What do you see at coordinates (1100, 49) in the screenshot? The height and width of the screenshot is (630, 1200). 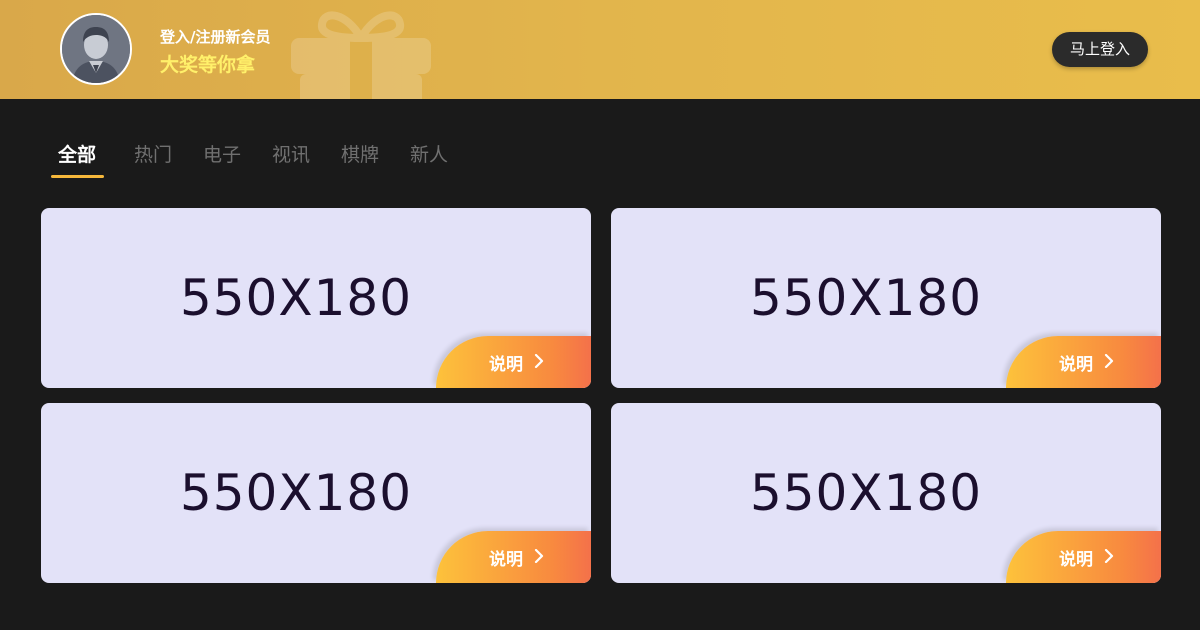 I see `login-button: 马上登入` at bounding box center [1100, 49].